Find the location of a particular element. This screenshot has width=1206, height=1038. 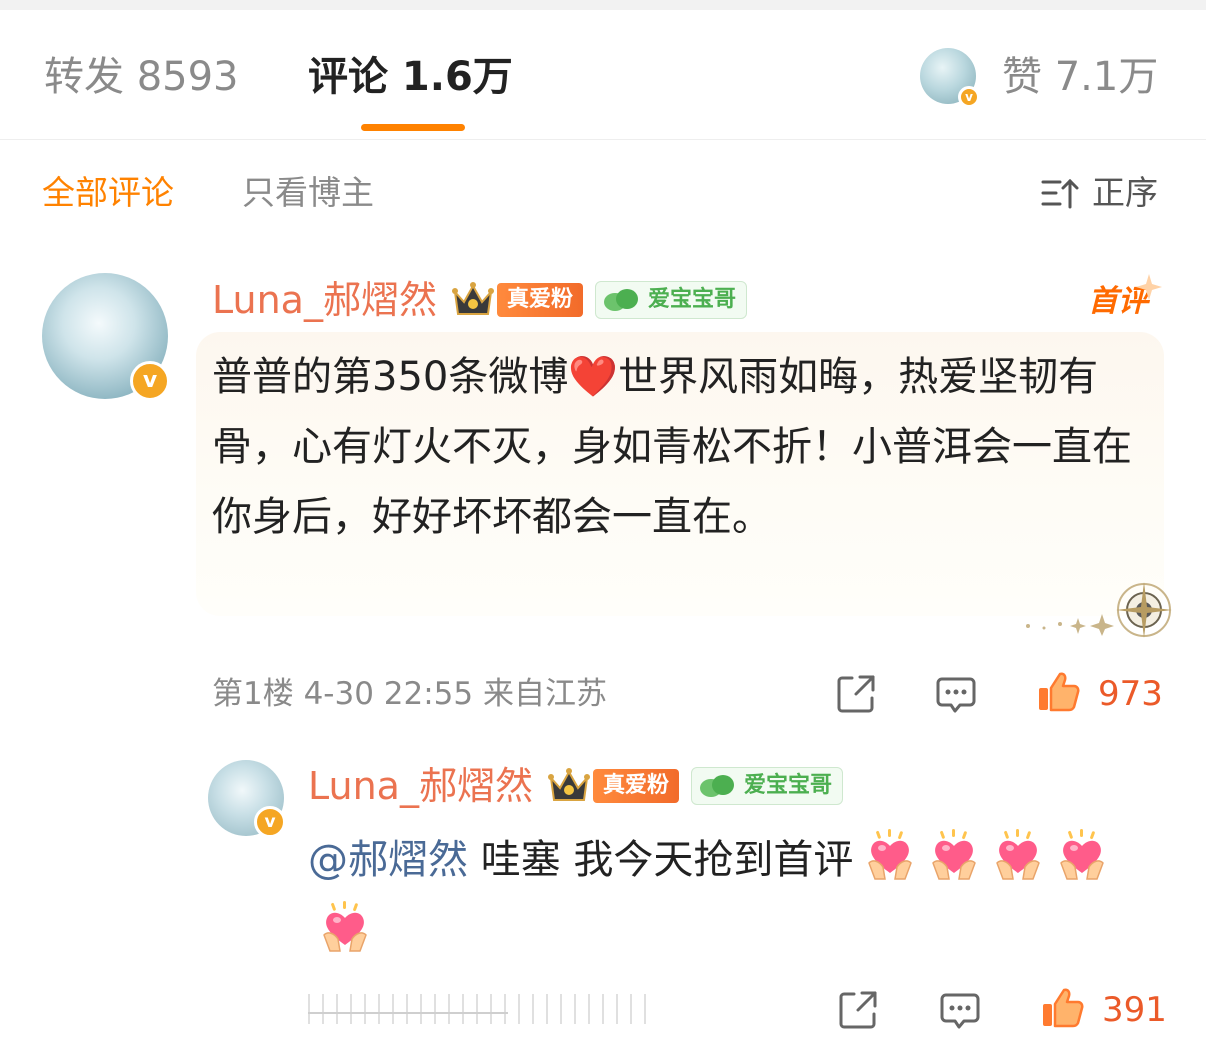

reply-header: Luna_郝熠然 真爱粉 爱宝宝哥 is located at coordinates (575, 786).